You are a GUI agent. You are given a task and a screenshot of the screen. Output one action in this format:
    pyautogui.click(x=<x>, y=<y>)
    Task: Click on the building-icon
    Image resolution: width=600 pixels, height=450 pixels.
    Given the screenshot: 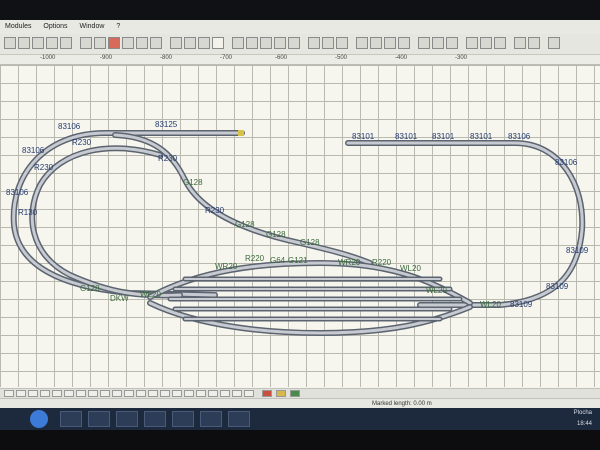 What is the action you would take?
    pyautogui.click(x=438, y=43)
    